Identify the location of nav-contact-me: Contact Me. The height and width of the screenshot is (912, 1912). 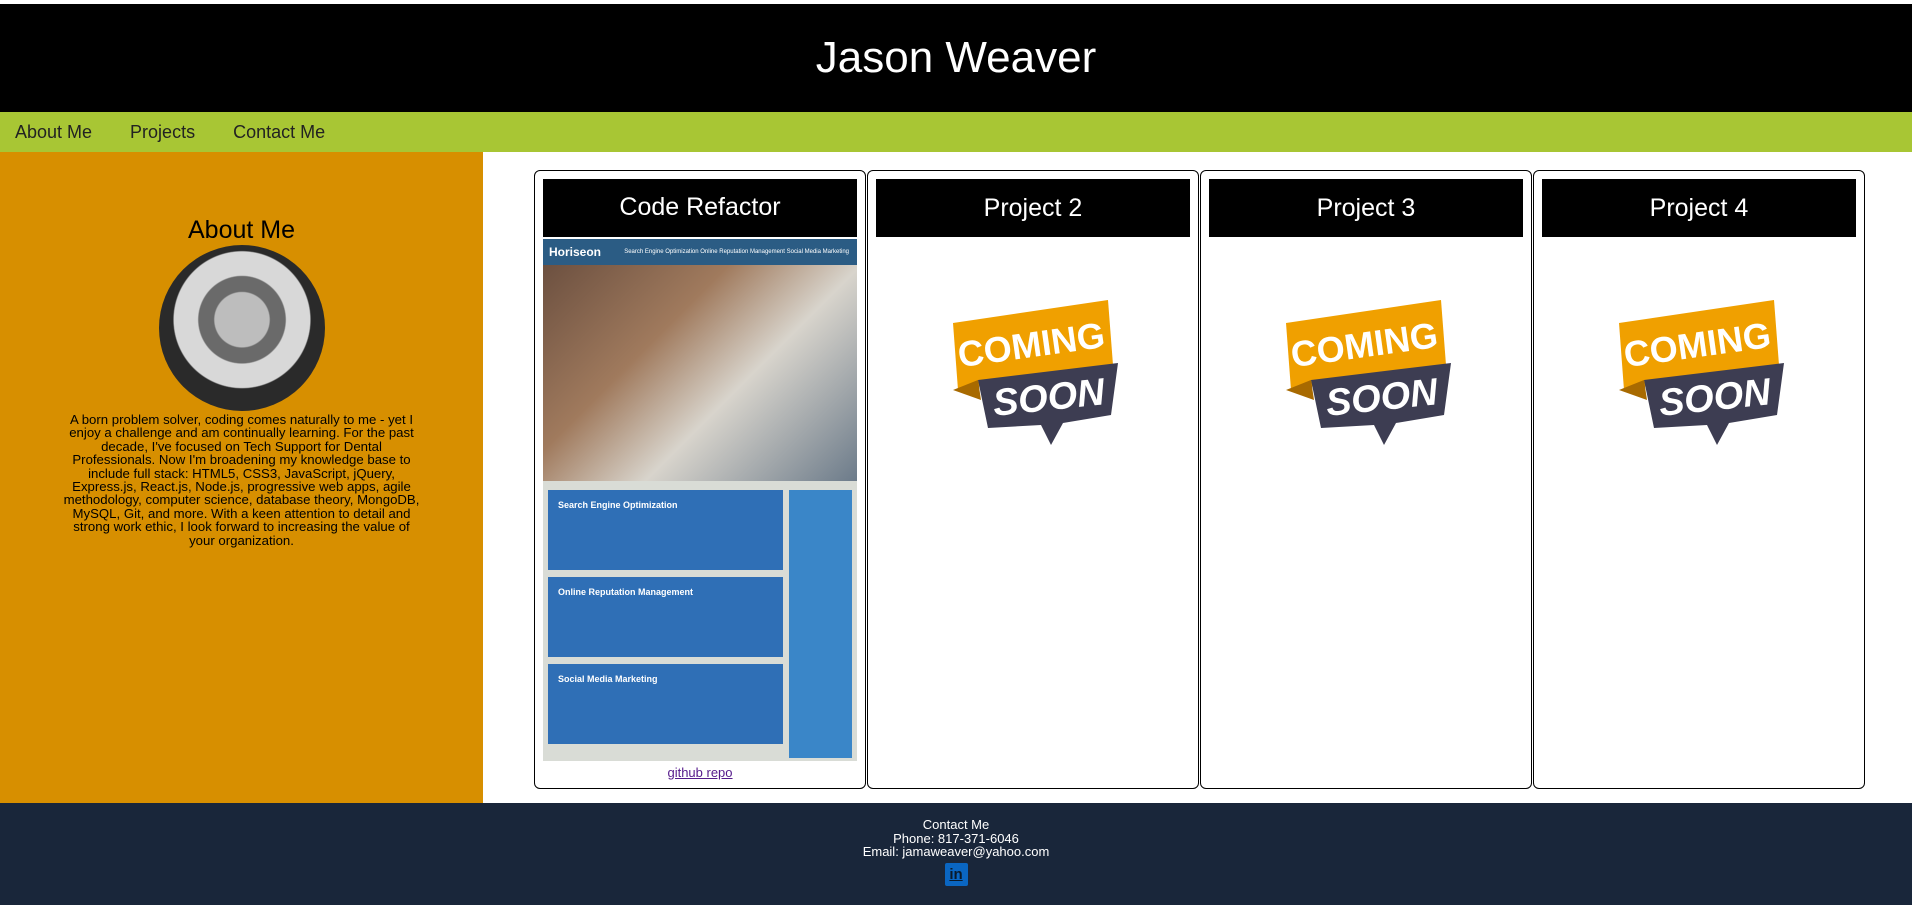
(279, 132).